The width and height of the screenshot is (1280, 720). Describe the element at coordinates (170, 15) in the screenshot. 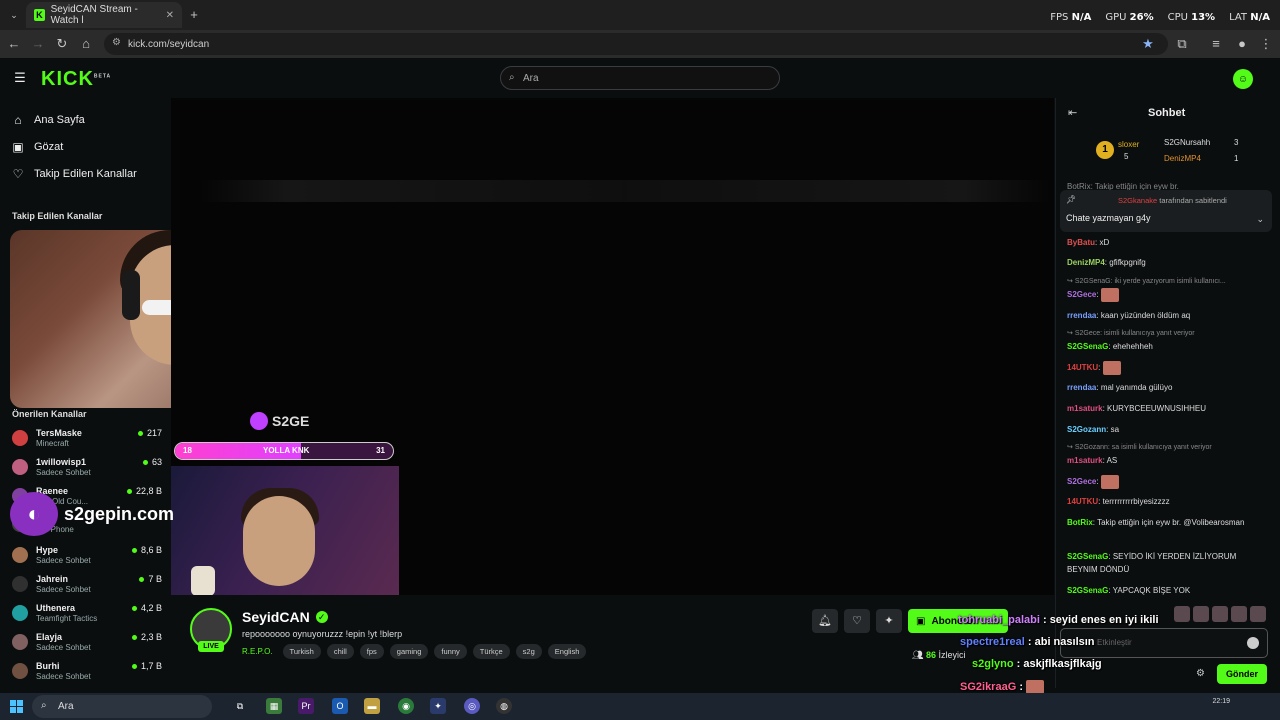

I see `close-tab-icon: ✕` at that location.